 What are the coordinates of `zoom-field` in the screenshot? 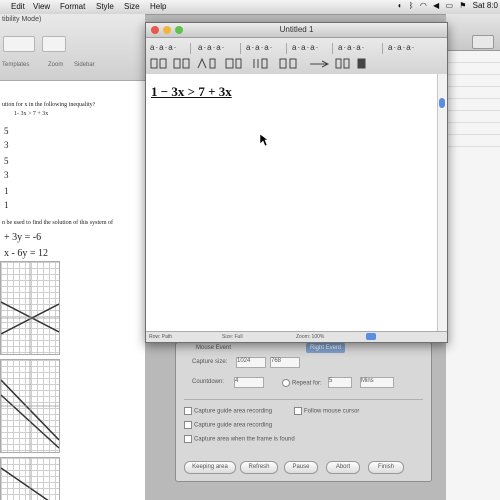 It's located at (54, 44).